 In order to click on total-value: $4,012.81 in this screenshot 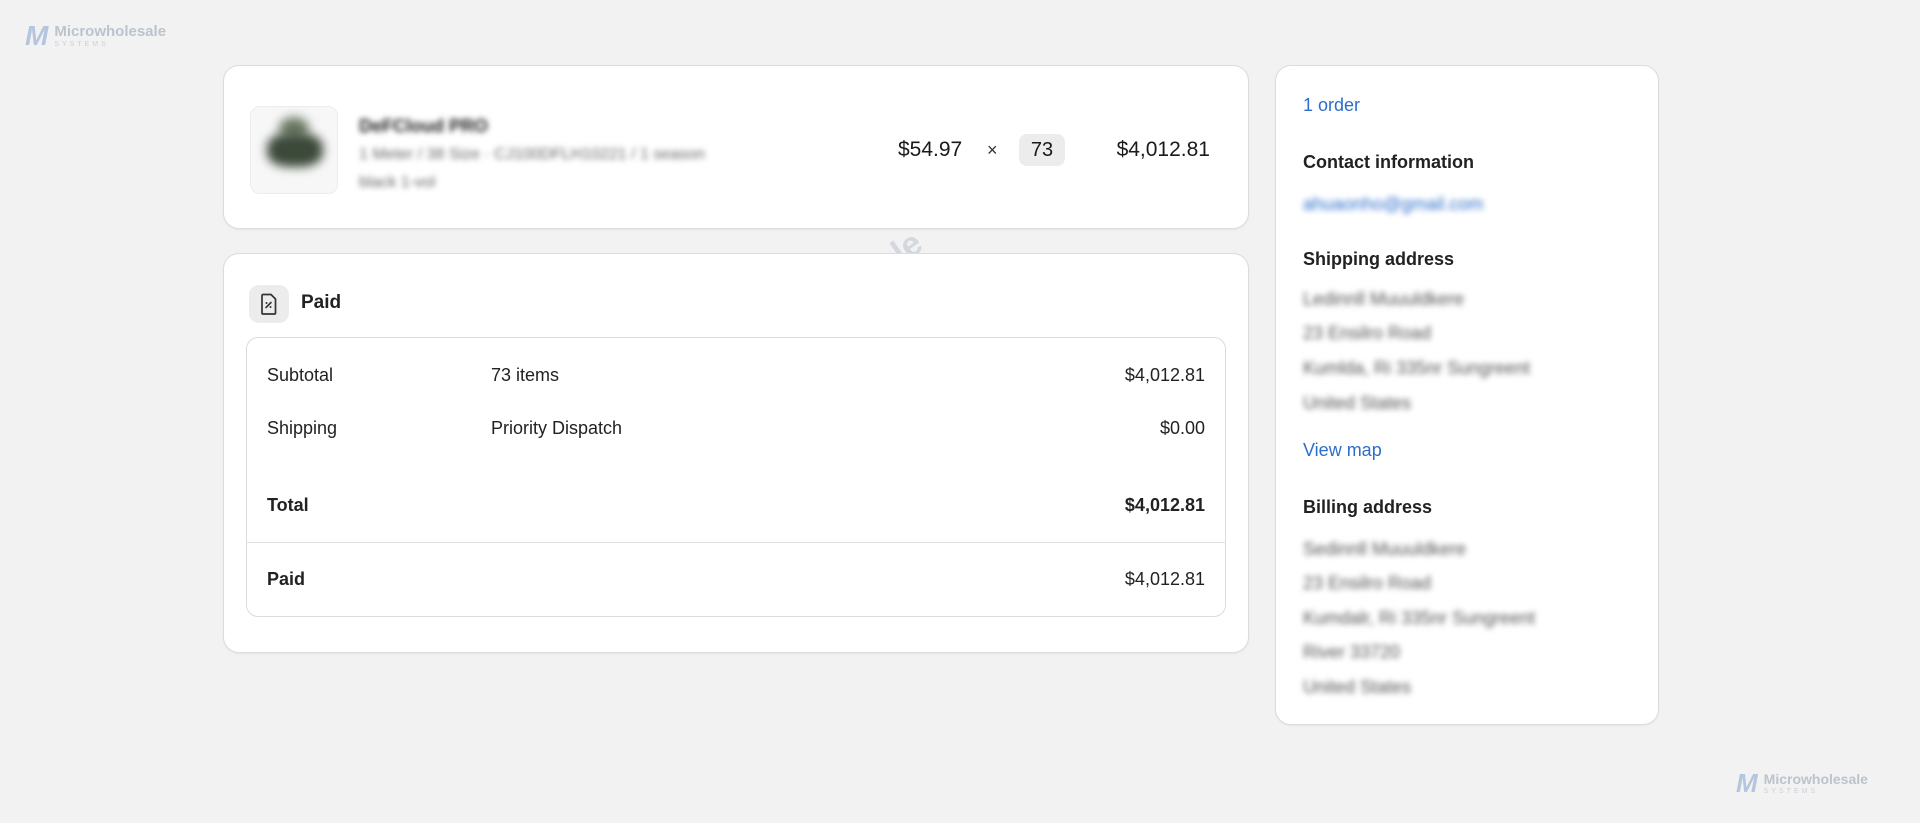, I will do `click(1164, 505)`.